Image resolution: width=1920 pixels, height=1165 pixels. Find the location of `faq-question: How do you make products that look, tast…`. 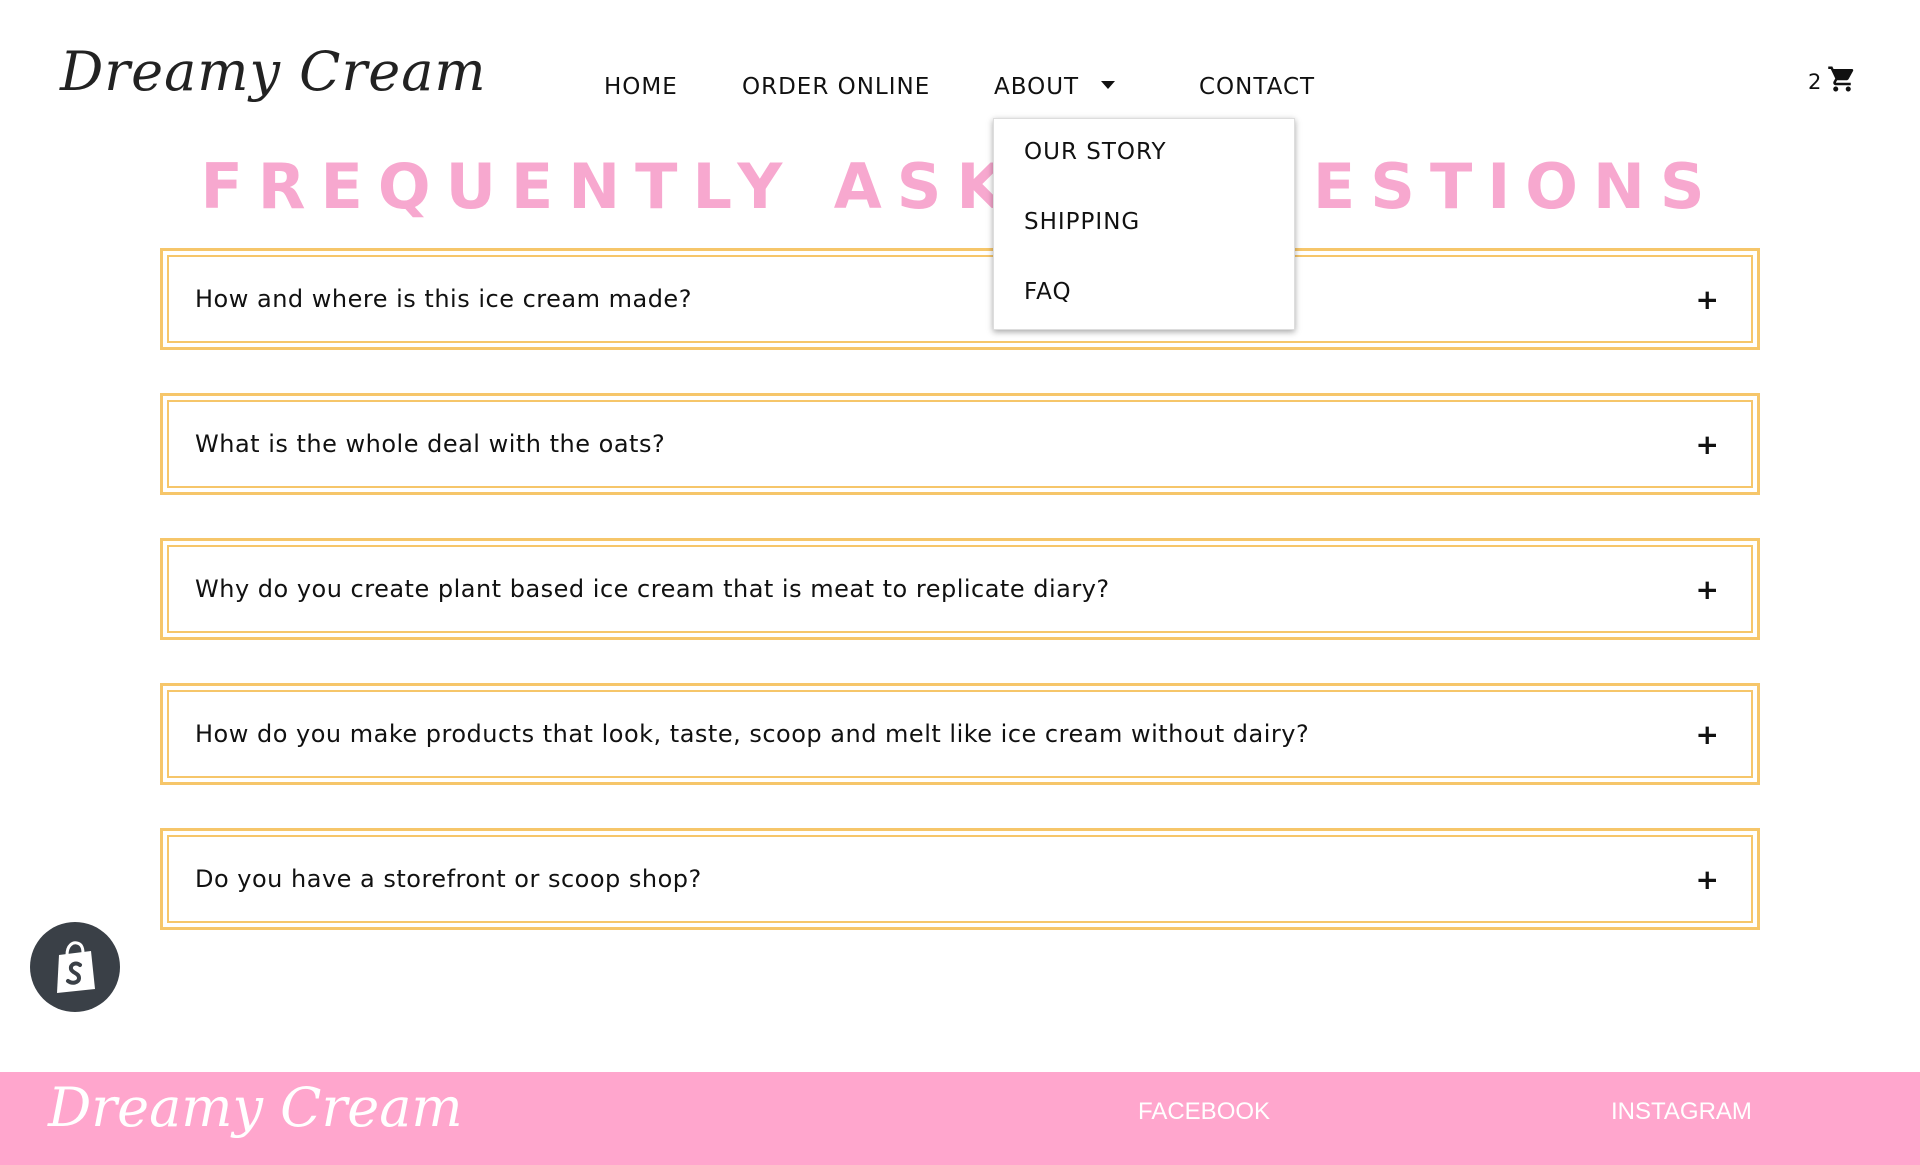

faq-question: How do you make products that look, tast… is located at coordinates (752, 734).